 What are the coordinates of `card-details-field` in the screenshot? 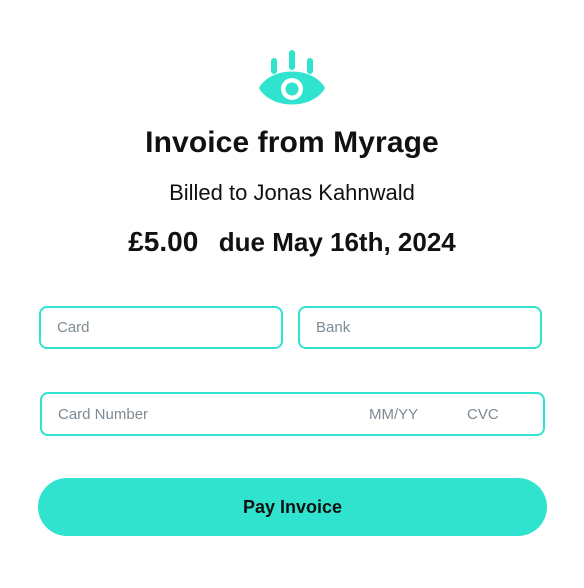 It's located at (292, 414).